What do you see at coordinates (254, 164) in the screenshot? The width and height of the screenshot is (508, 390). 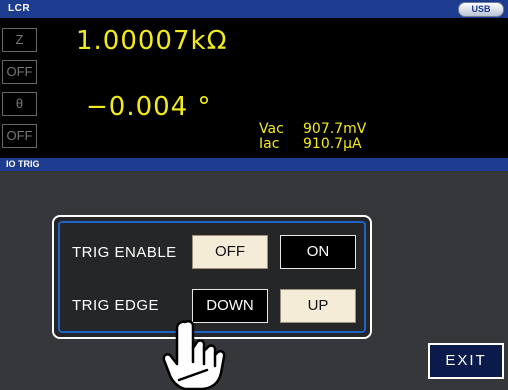 I see `section-header: IO TRIG` at bounding box center [254, 164].